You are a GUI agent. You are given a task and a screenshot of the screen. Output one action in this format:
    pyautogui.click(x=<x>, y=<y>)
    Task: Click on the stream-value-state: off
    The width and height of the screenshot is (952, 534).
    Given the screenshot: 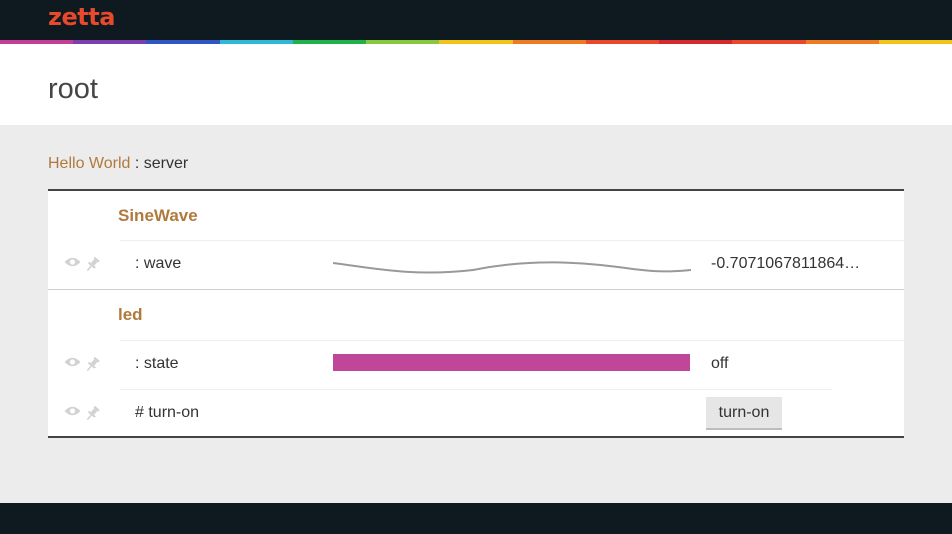 What is the action you would take?
    pyautogui.click(x=720, y=363)
    